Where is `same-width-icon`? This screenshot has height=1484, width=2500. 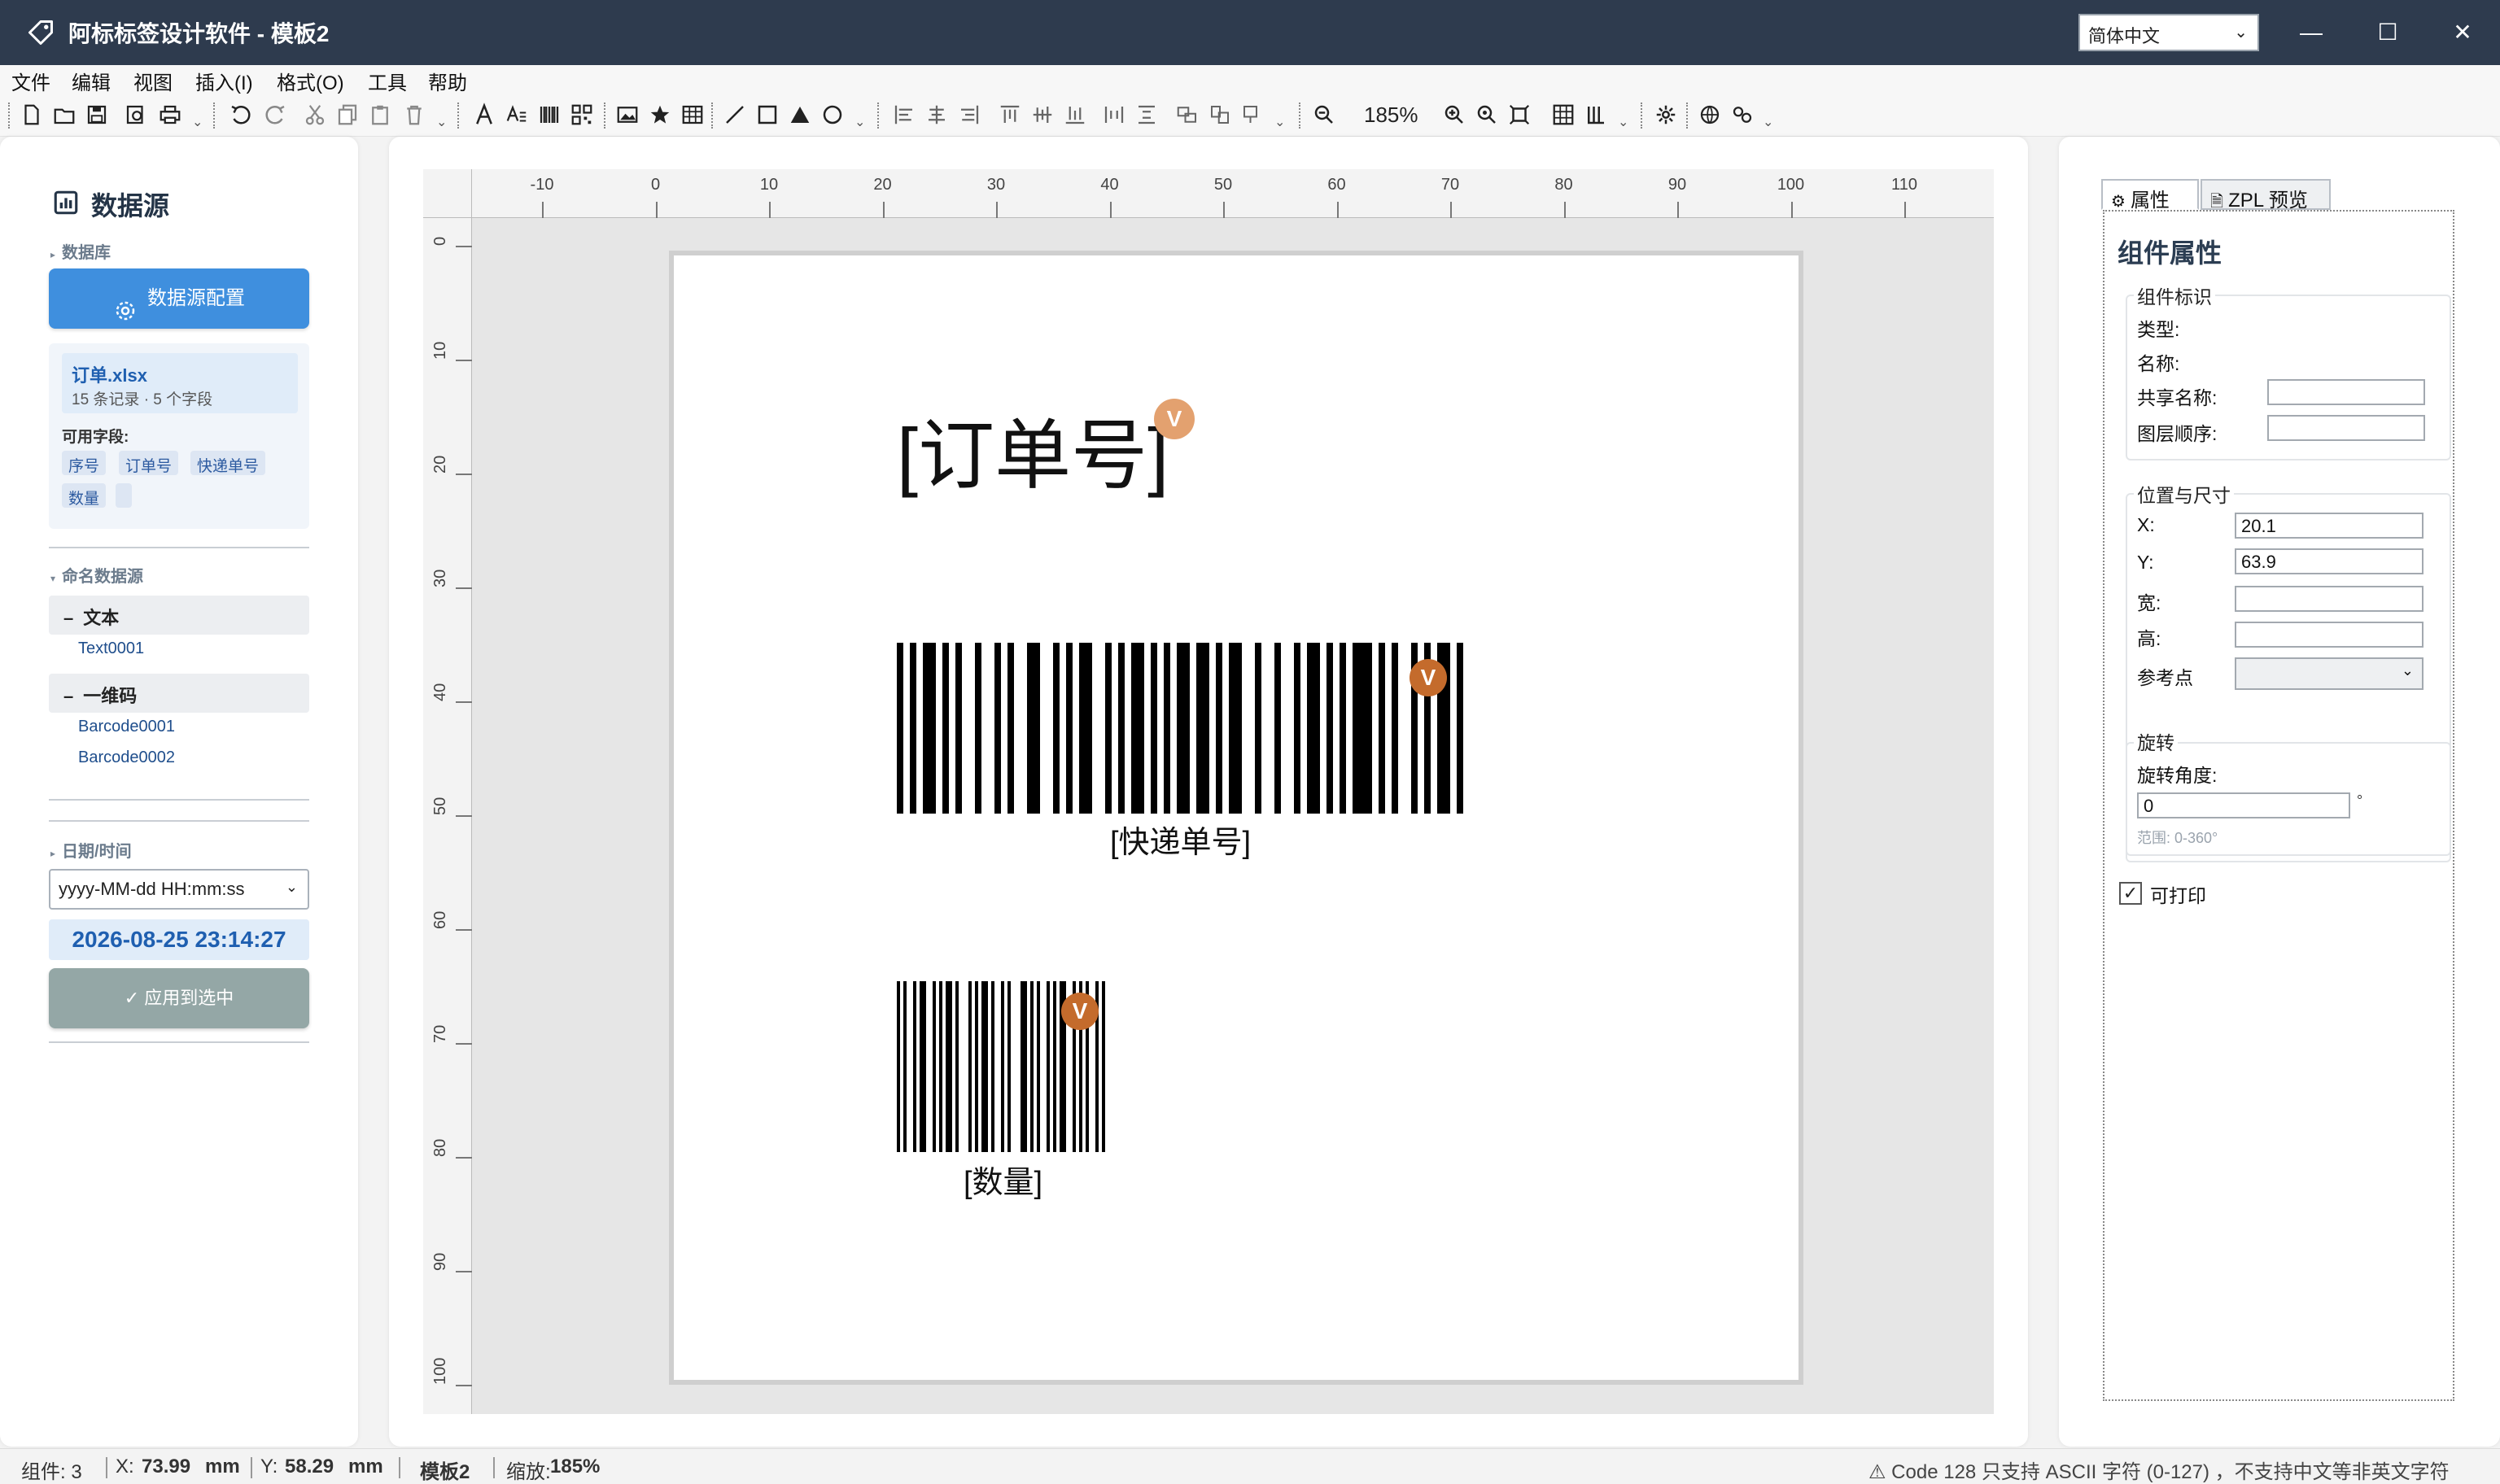
same-width-icon is located at coordinates (1187, 115).